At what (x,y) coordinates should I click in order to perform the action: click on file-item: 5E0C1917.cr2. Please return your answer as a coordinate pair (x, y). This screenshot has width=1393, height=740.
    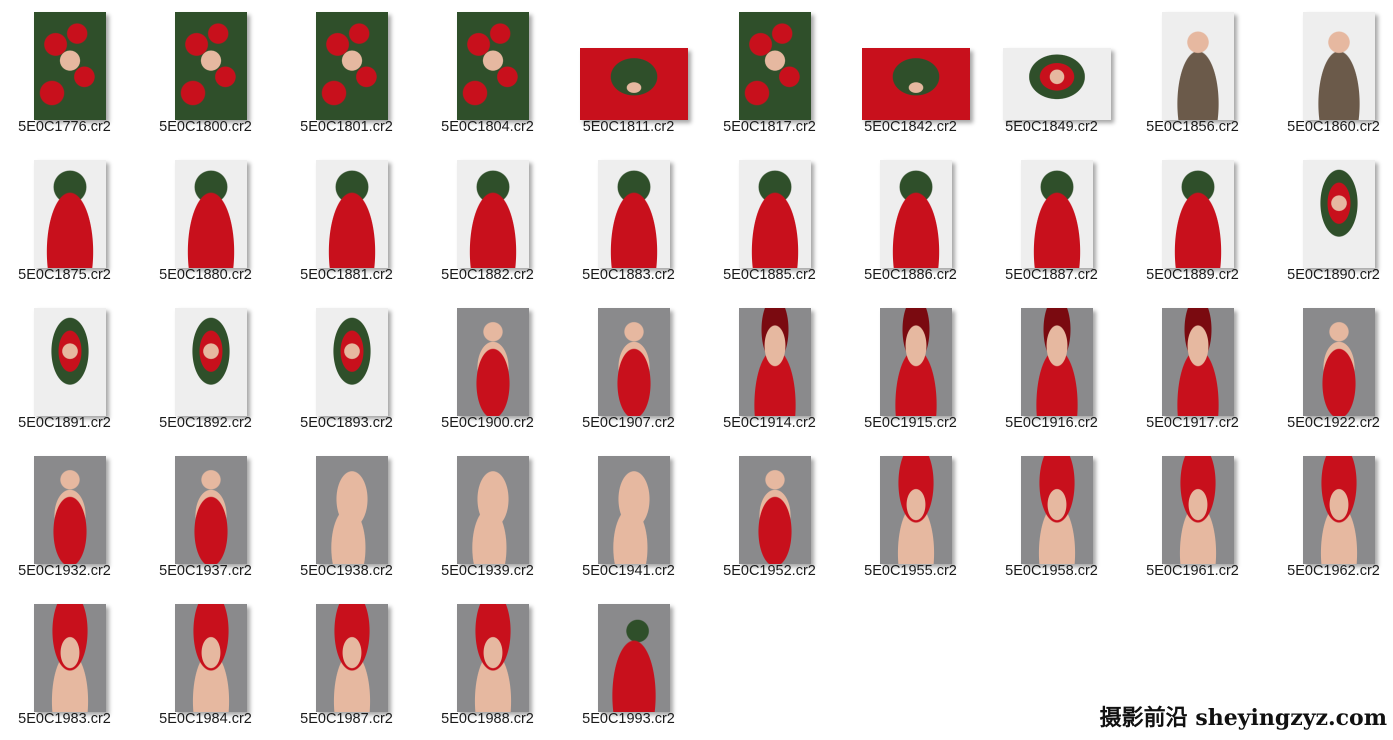
    Looking at the image, I should click on (1198, 370).